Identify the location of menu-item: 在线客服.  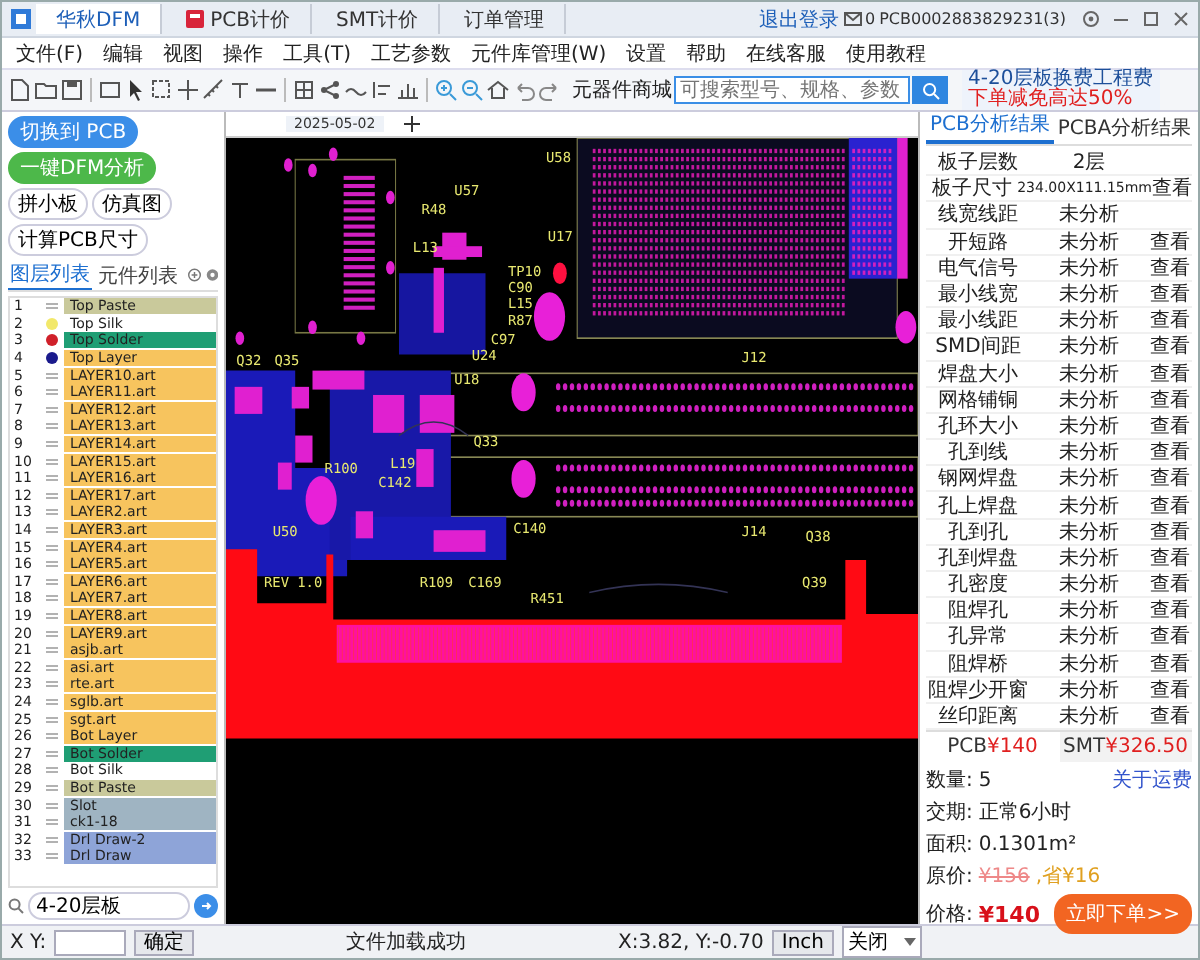
(786, 53).